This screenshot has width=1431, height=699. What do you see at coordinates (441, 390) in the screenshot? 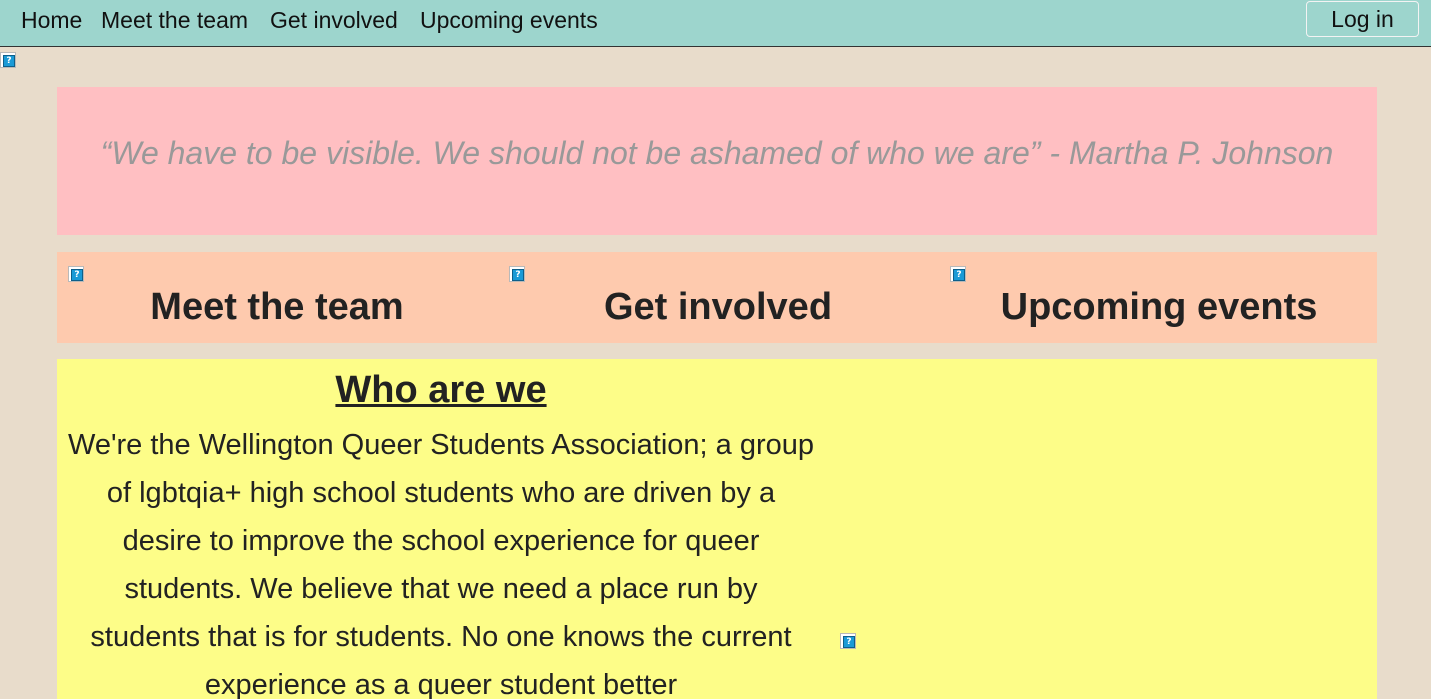
I see `about-title: Who are we` at bounding box center [441, 390].